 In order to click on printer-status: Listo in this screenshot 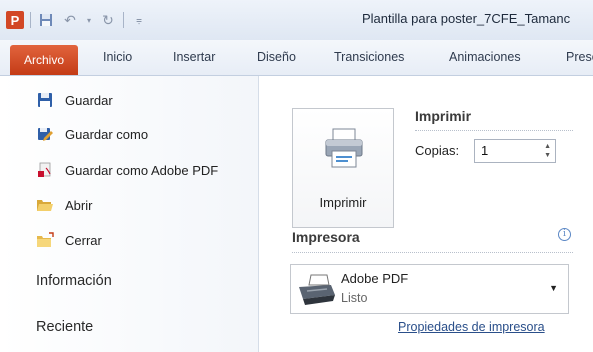, I will do `click(354, 298)`.